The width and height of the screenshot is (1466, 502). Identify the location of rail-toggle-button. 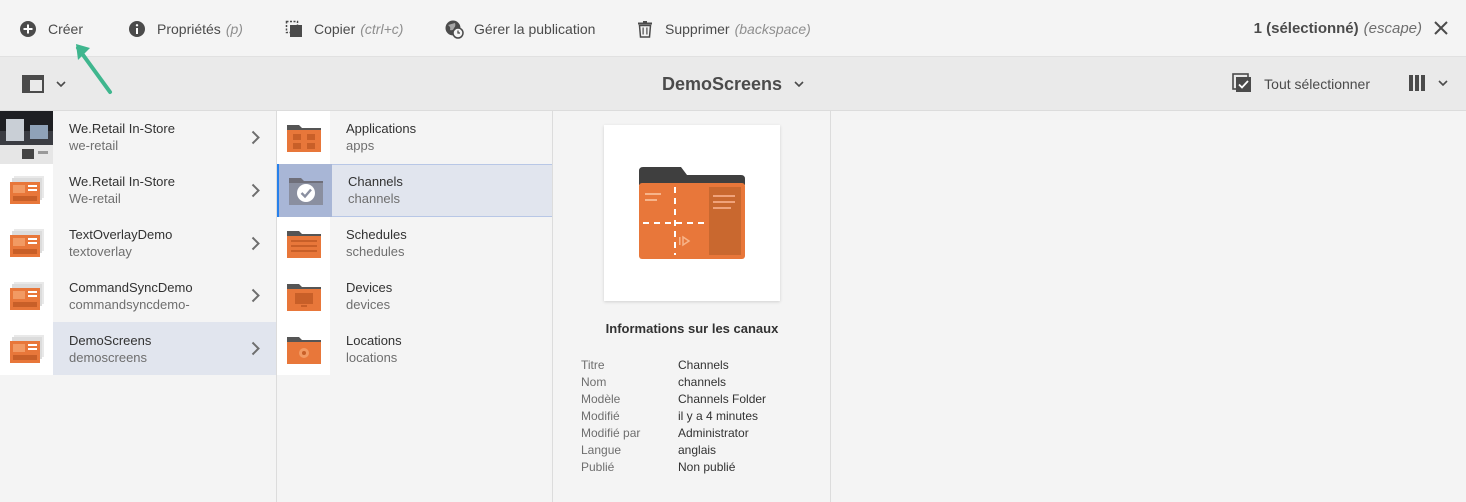
(44, 84).